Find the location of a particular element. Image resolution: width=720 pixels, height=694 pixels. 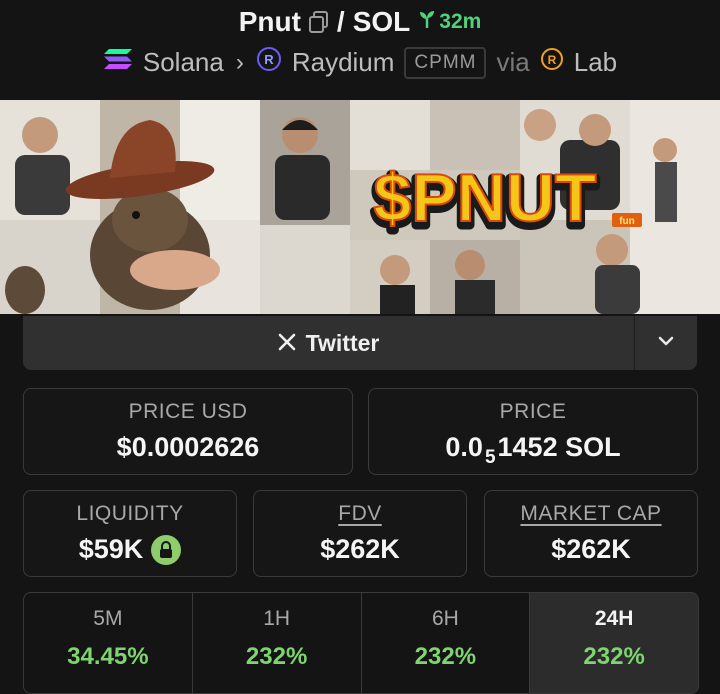

pair-age: 32m is located at coordinates (449, 22).